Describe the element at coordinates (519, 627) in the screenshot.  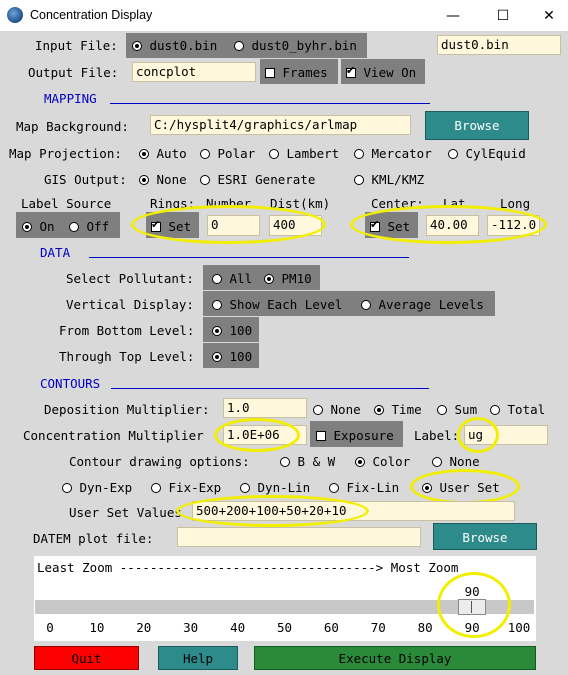
I see `zoom-tick-label: 100` at that location.